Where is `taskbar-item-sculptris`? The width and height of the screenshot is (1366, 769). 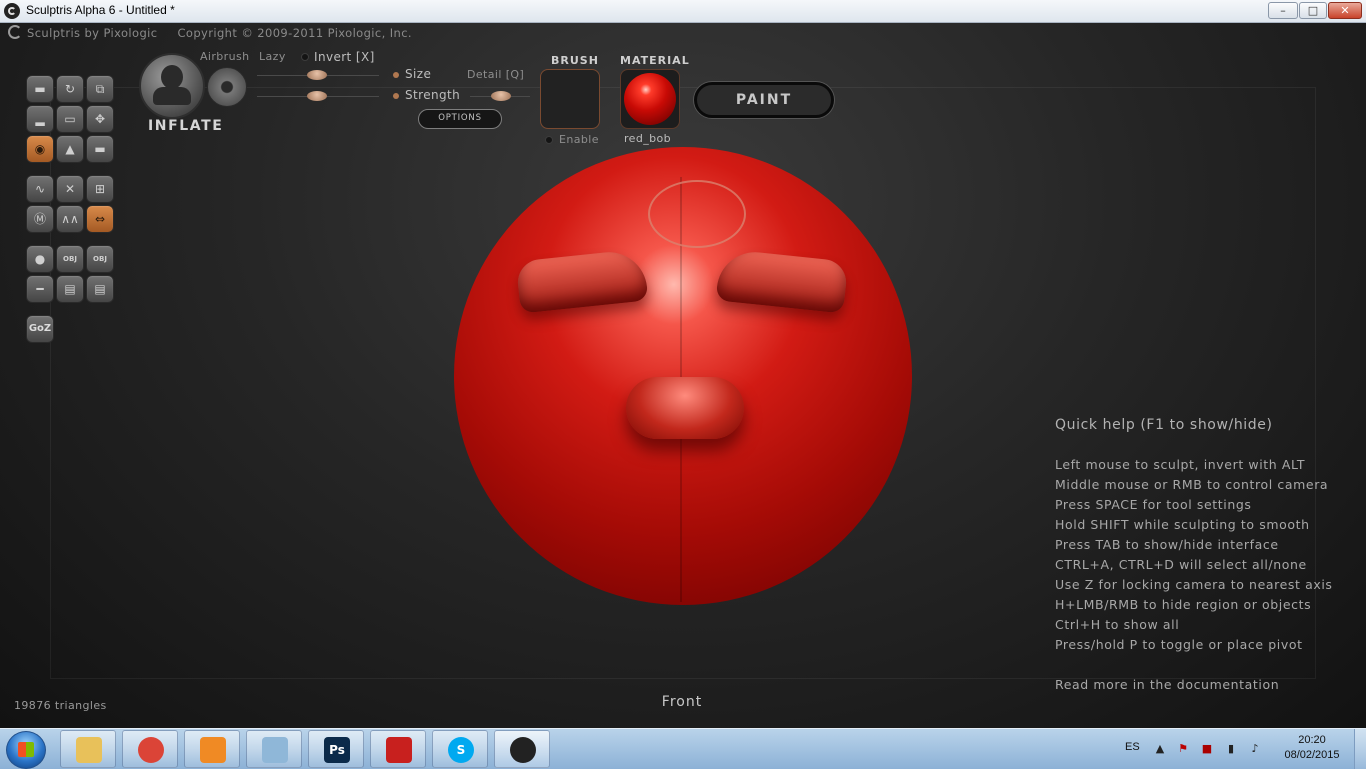 taskbar-item-sculptris is located at coordinates (522, 749).